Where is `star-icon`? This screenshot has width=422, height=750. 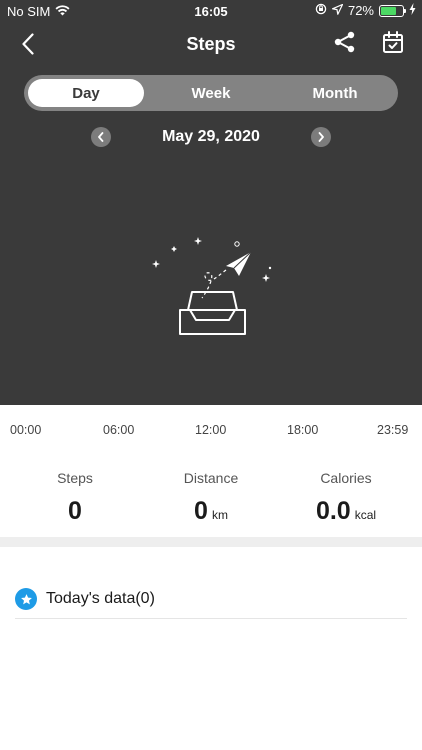 star-icon is located at coordinates (26, 599).